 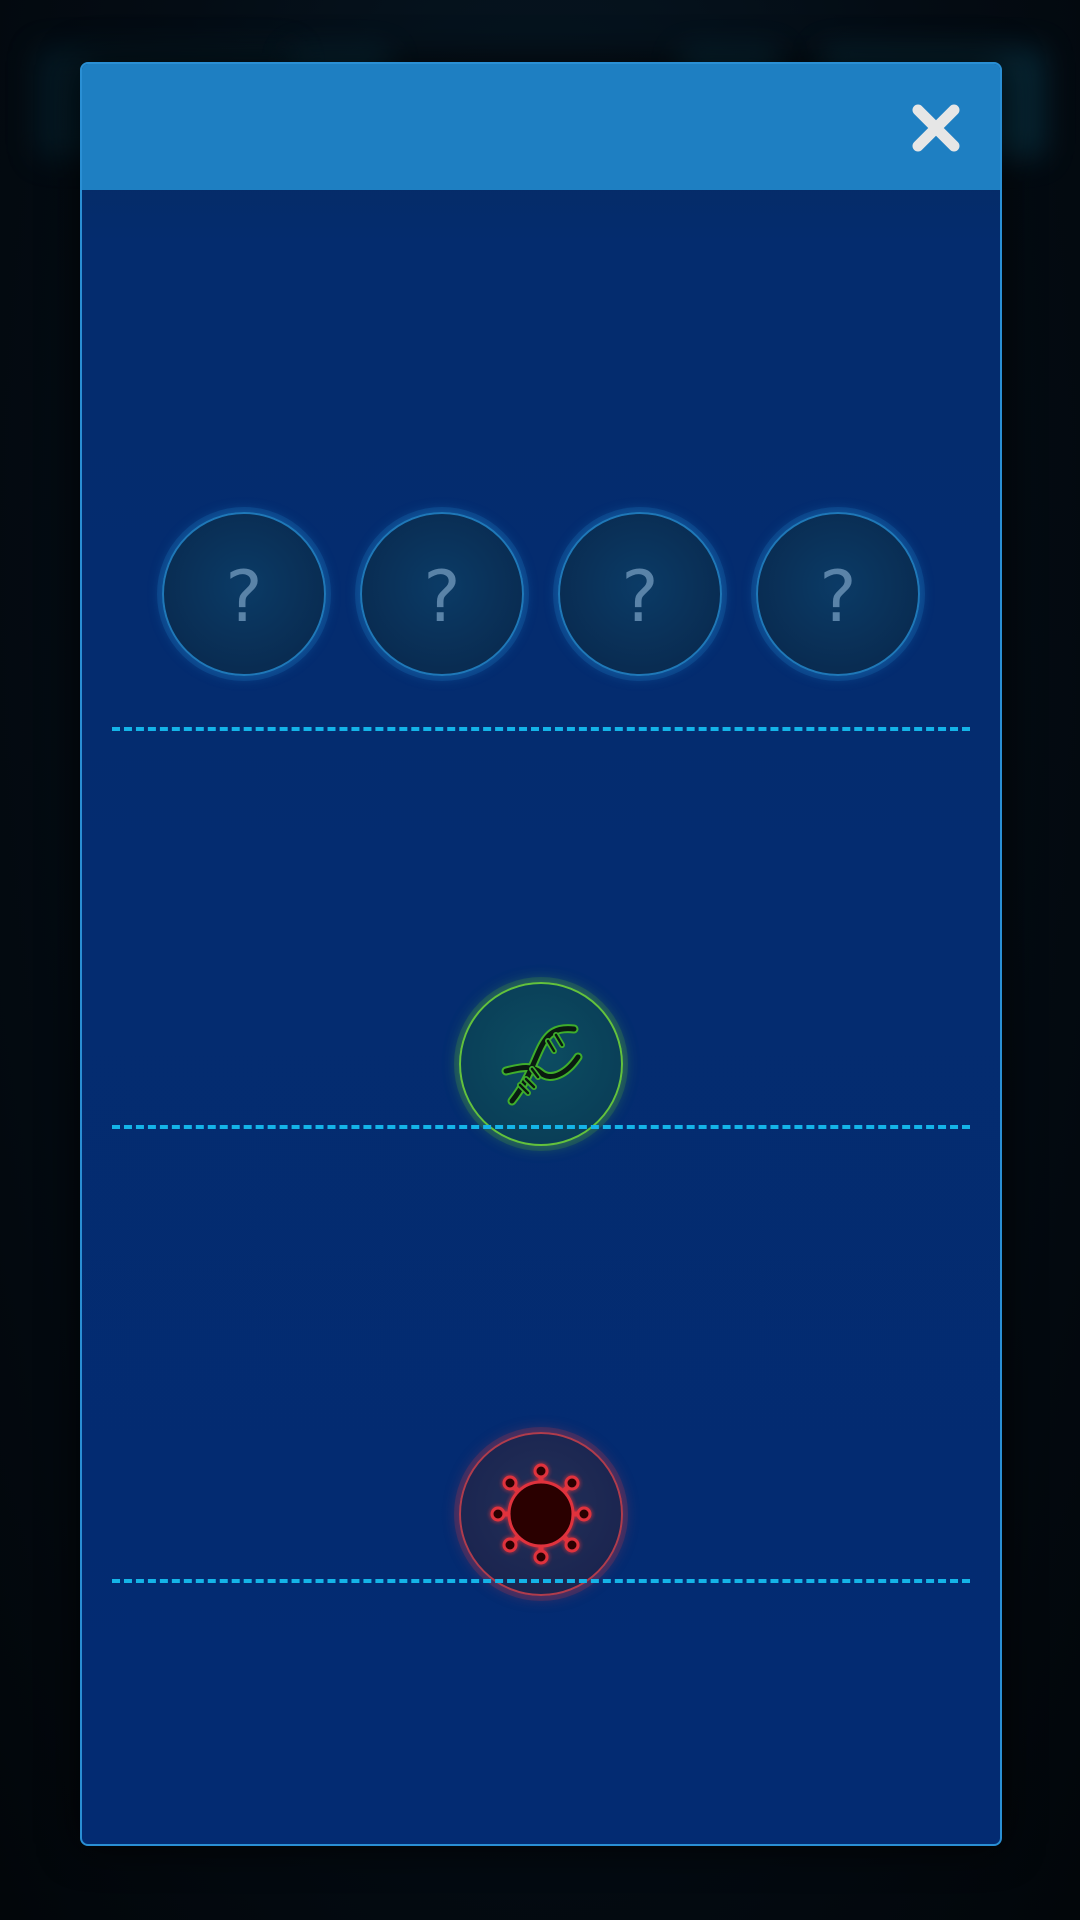 I want to click on close-icon, so click(x=936, y=128).